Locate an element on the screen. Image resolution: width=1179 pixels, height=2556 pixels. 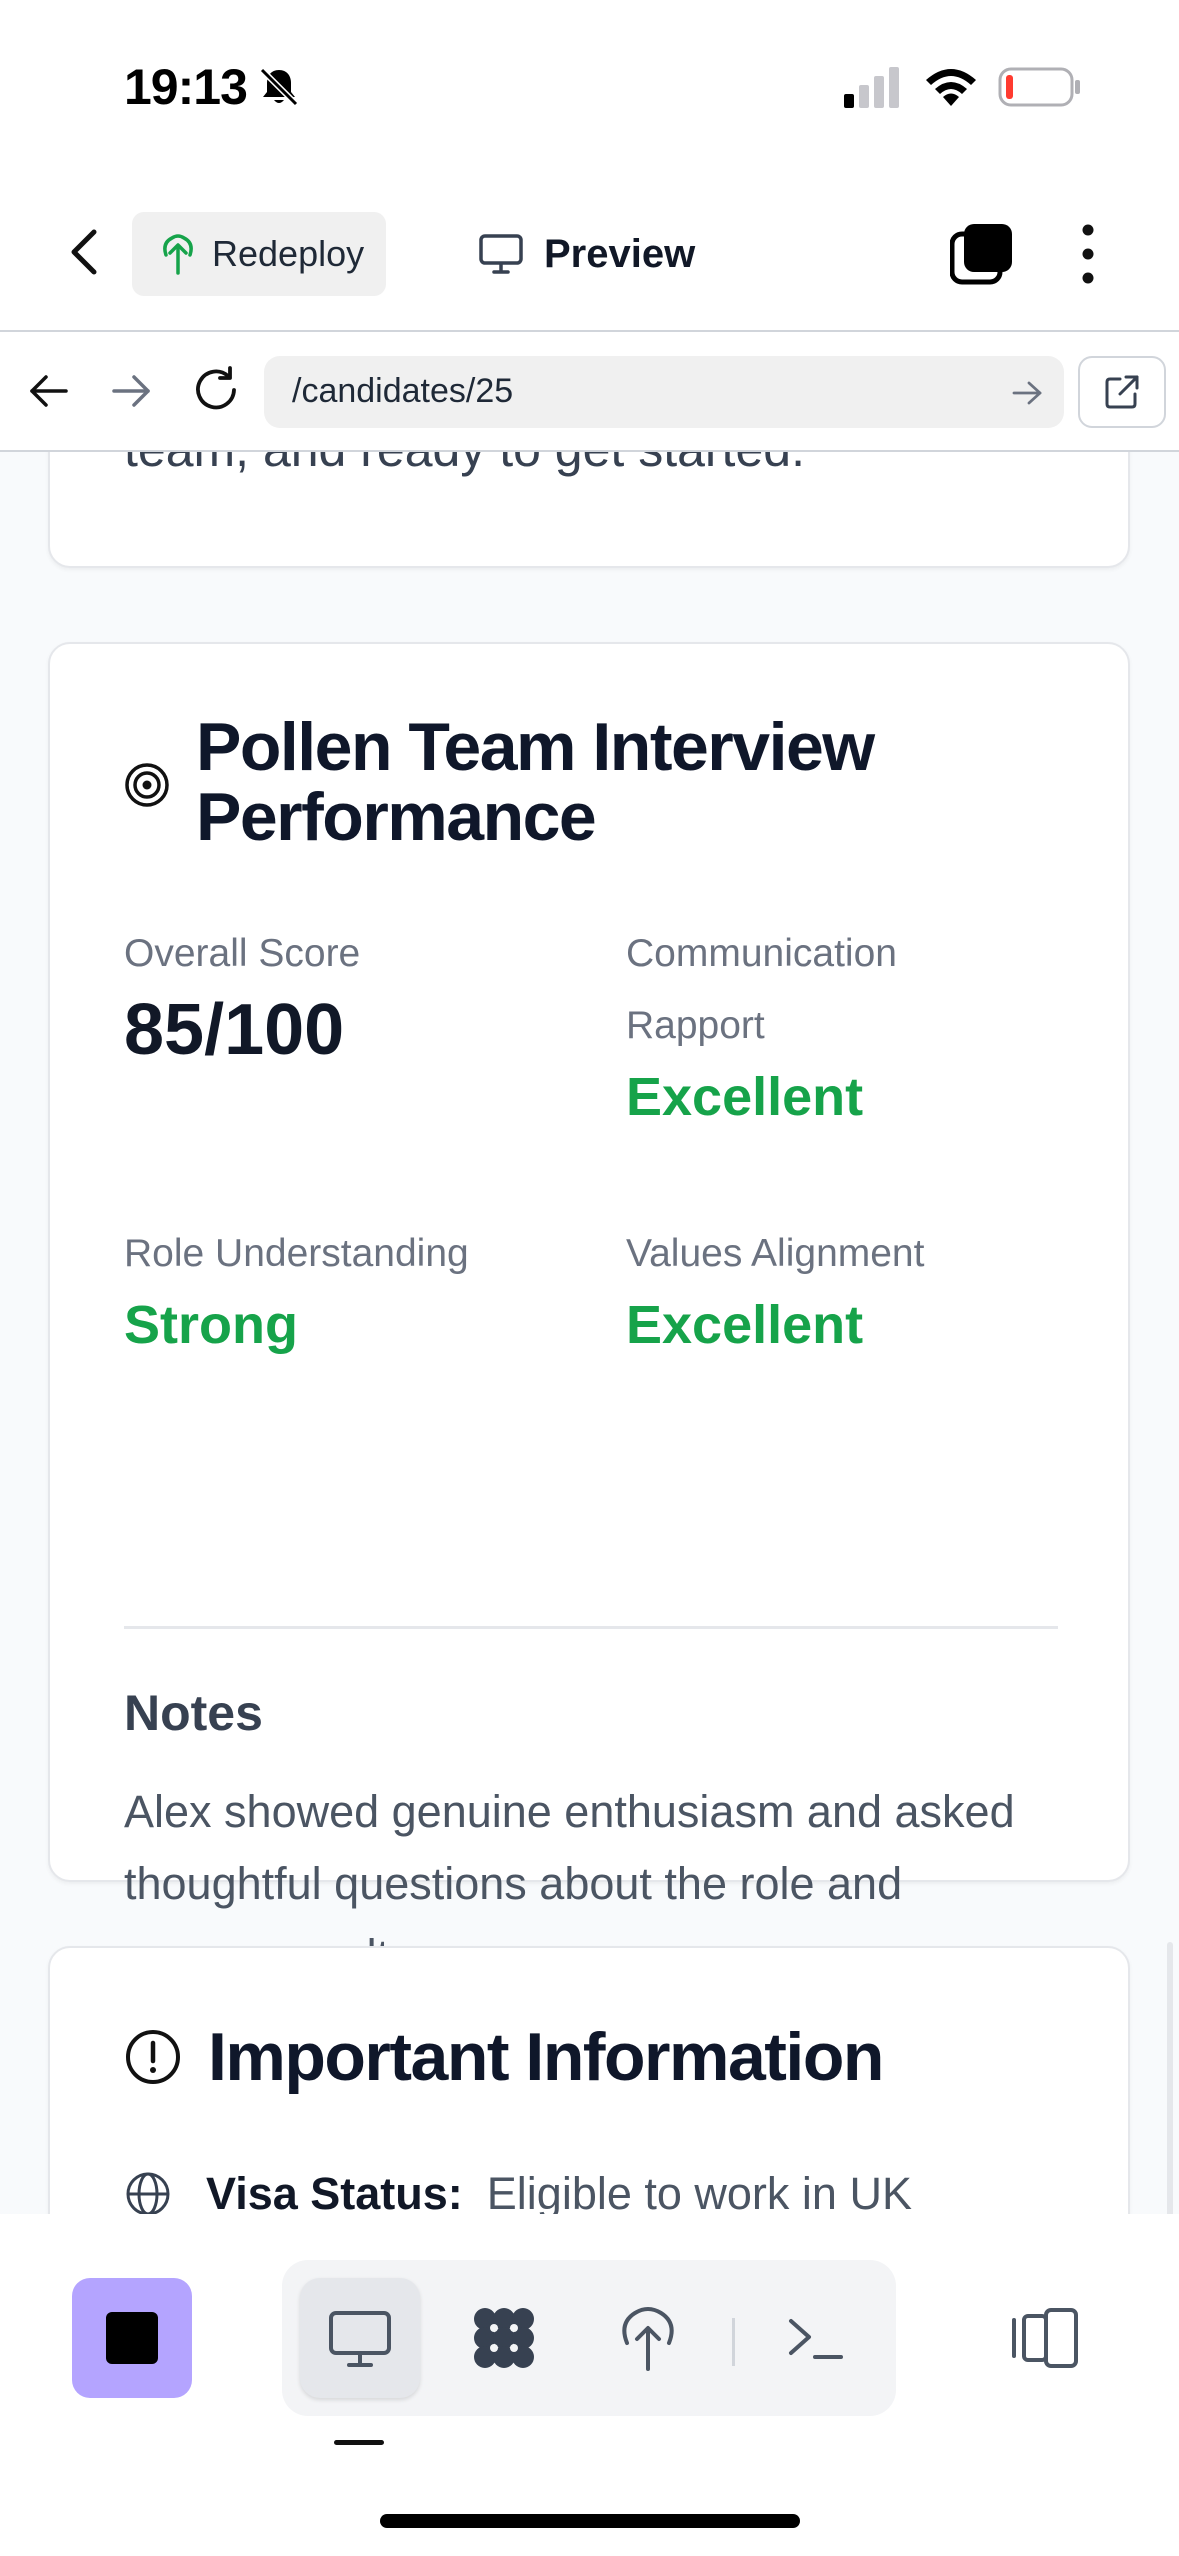
open-external-button is located at coordinates (1122, 392).